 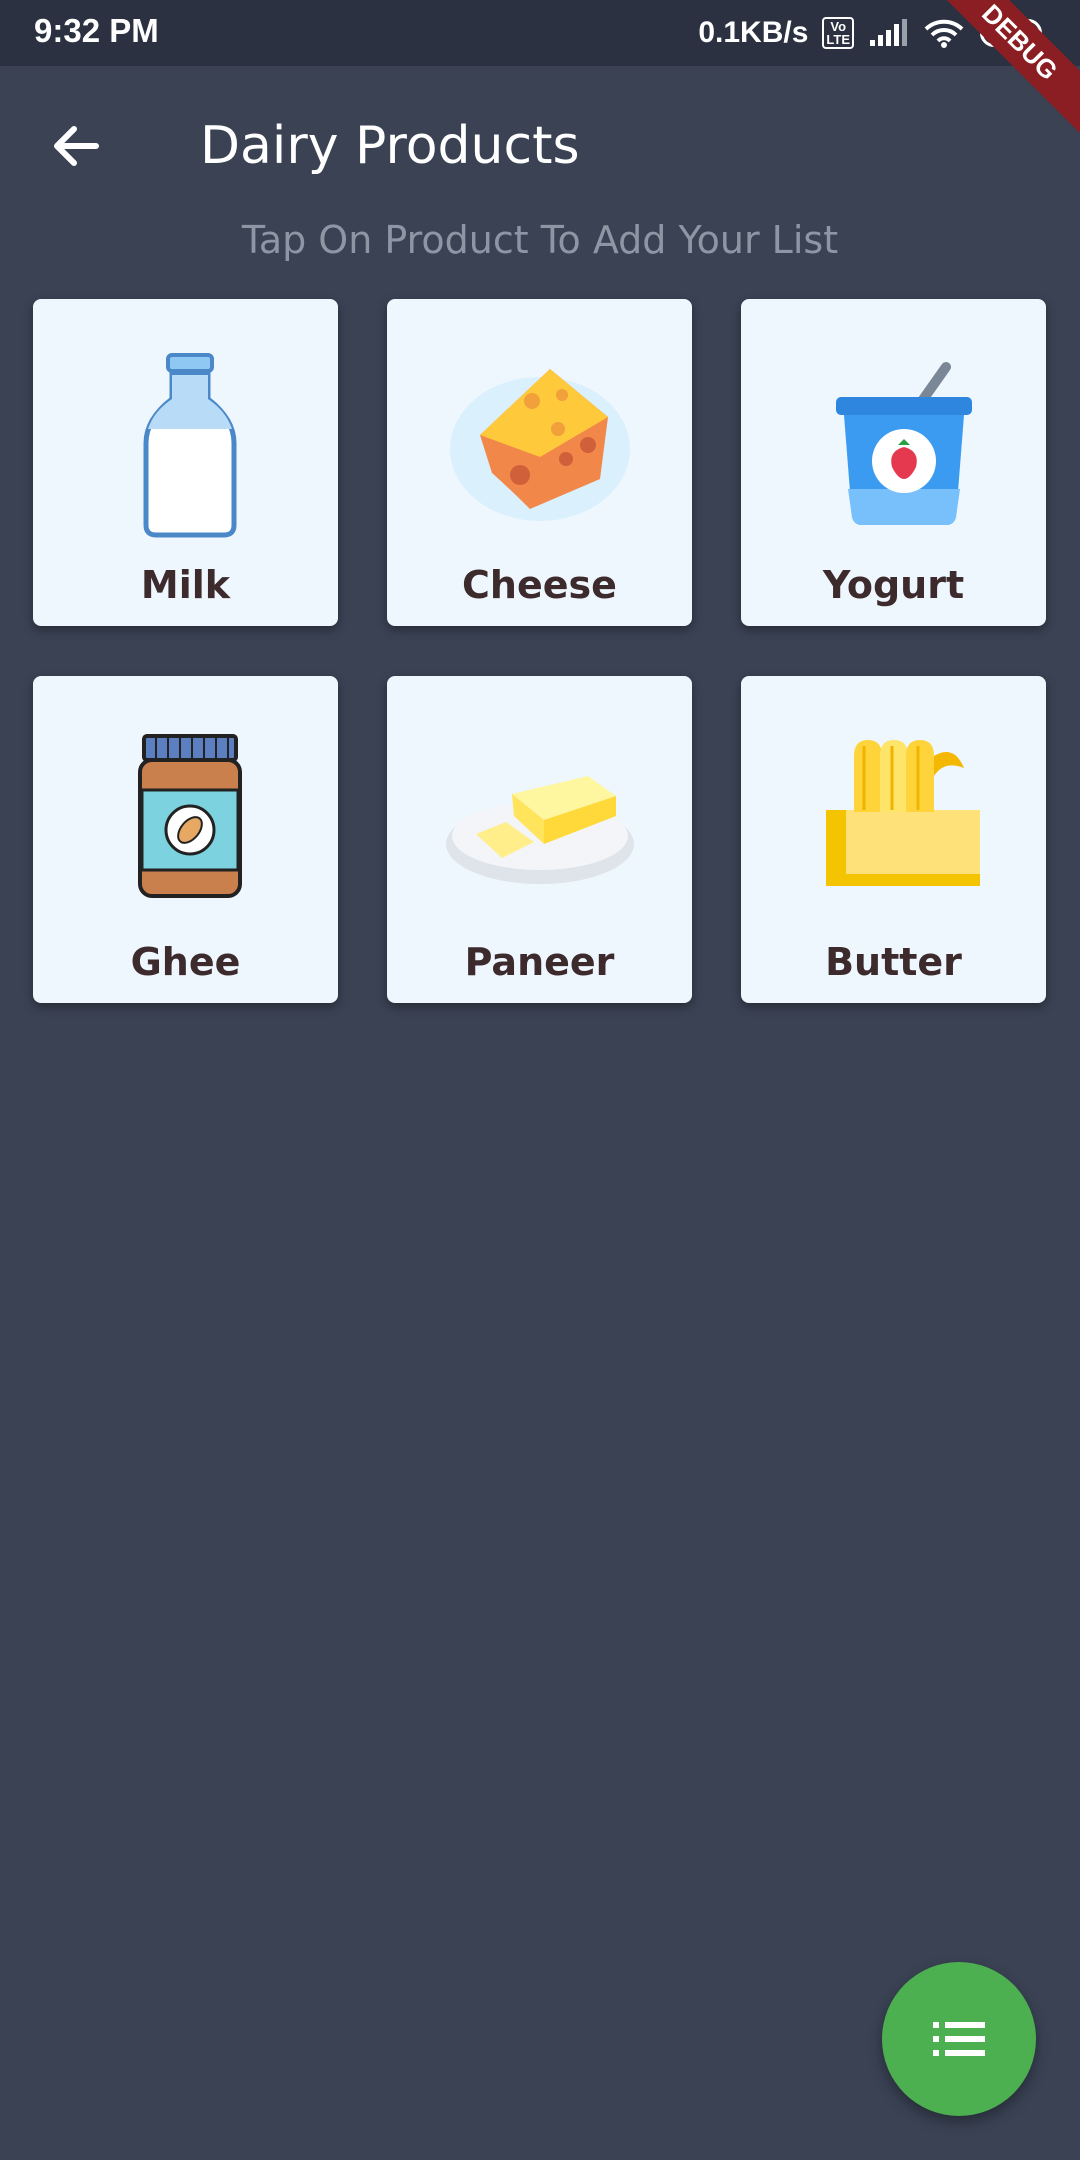 What do you see at coordinates (186, 816) in the screenshot?
I see `ghee-jar-icon` at bounding box center [186, 816].